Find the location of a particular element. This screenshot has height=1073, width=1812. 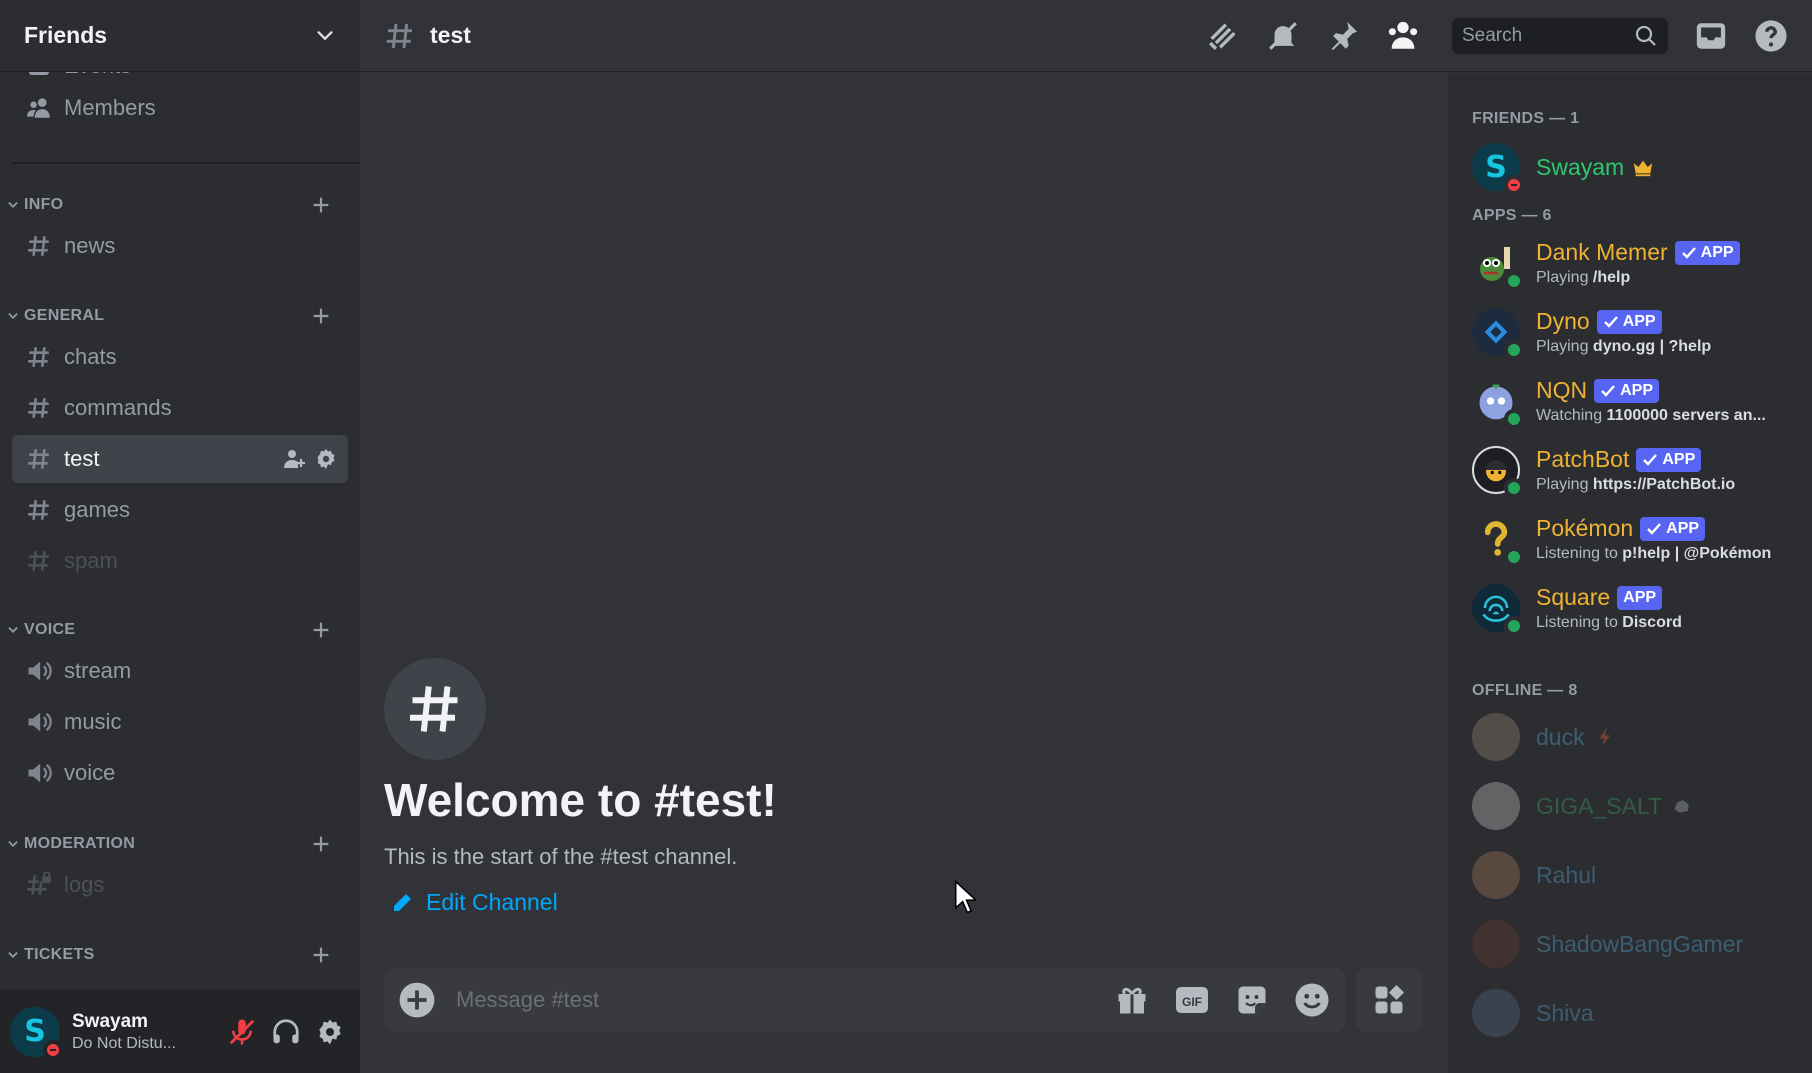

member-rahul: Rahul is located at coordinates (1637, 875).